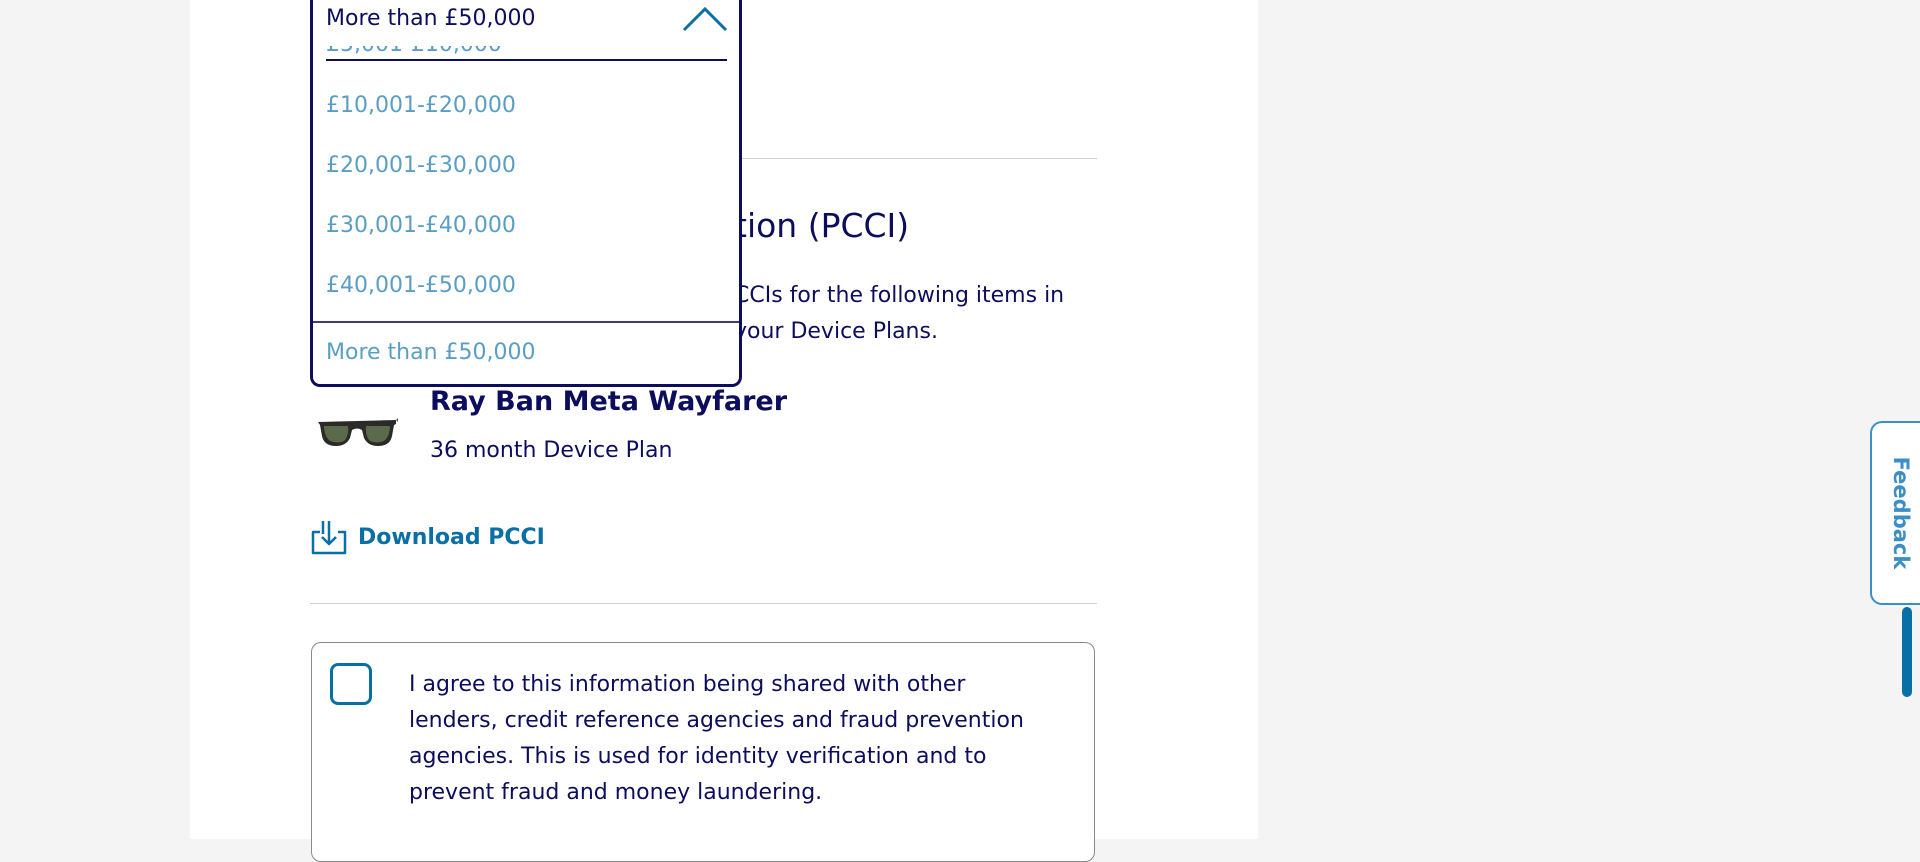  What do you see at coordinates (526, 60) in the screenshot?
I see `dropdown-divider` at bounding box center [526, 60].